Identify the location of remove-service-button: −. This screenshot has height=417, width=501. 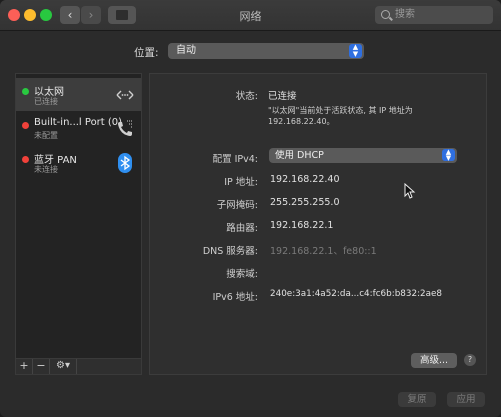
(41, 366).